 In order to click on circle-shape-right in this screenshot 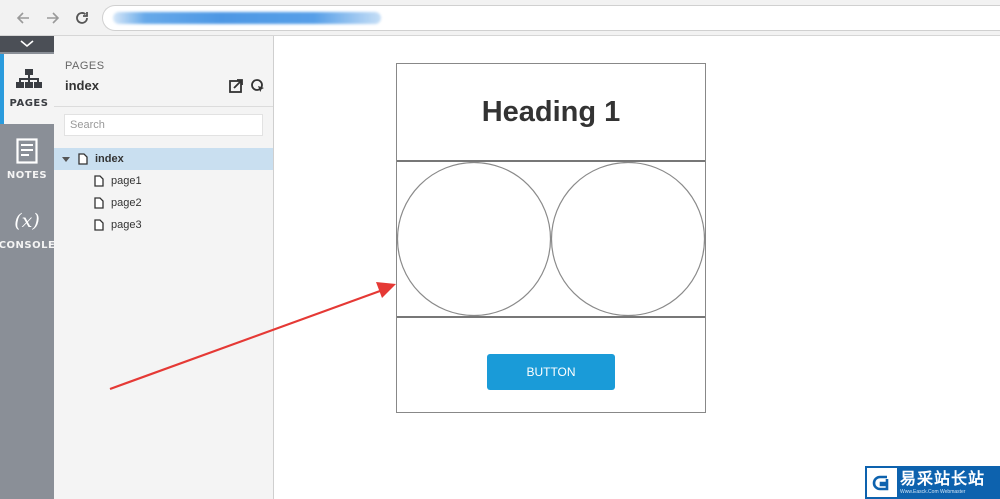, I will do `click(627, 239)`.